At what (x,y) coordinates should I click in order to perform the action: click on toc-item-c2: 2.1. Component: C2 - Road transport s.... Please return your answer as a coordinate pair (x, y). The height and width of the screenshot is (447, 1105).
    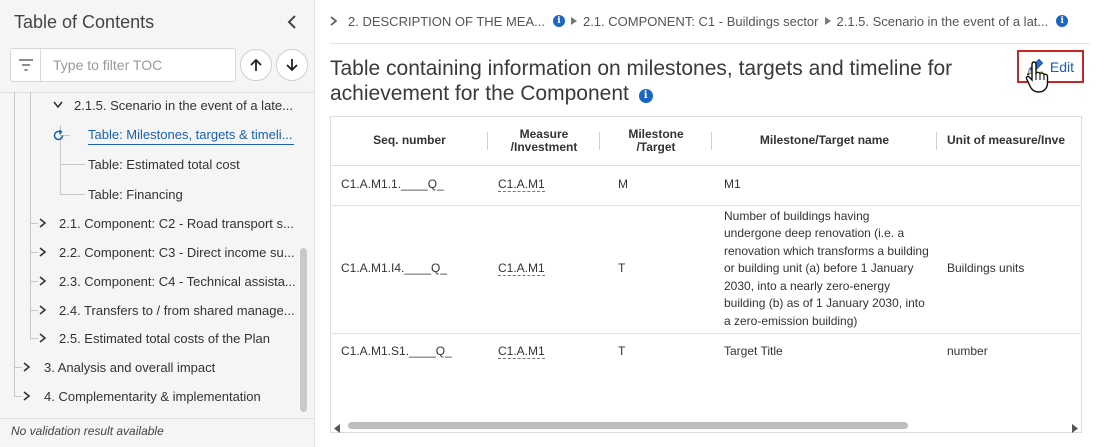
    Looking at the image, I should click on (178, 223).